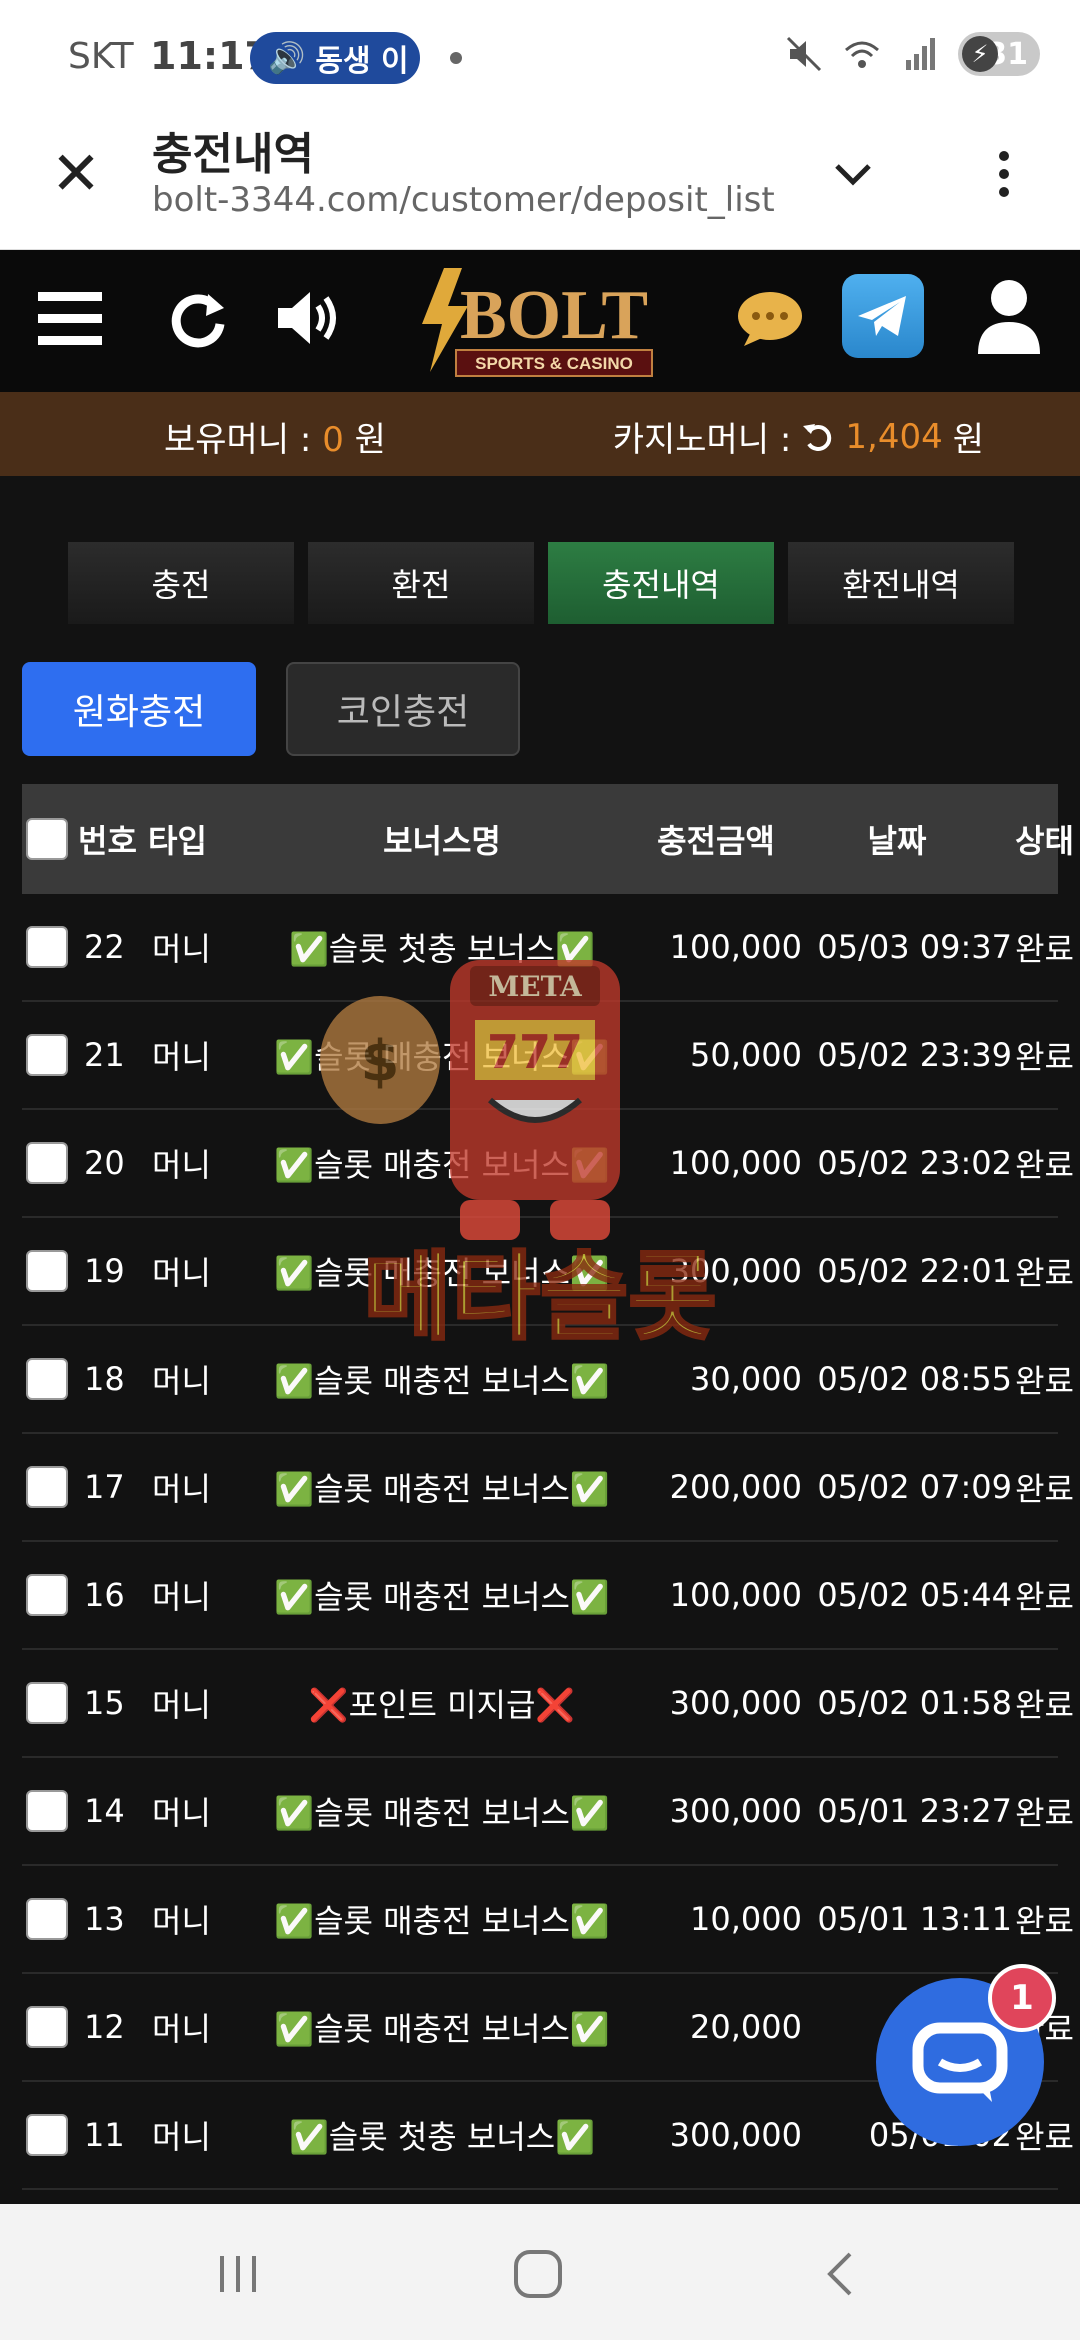 Image resolution: width=1080 pixels, height=2340 pixels. I want to click on tab-deposit: 충전, so click(181, 583).